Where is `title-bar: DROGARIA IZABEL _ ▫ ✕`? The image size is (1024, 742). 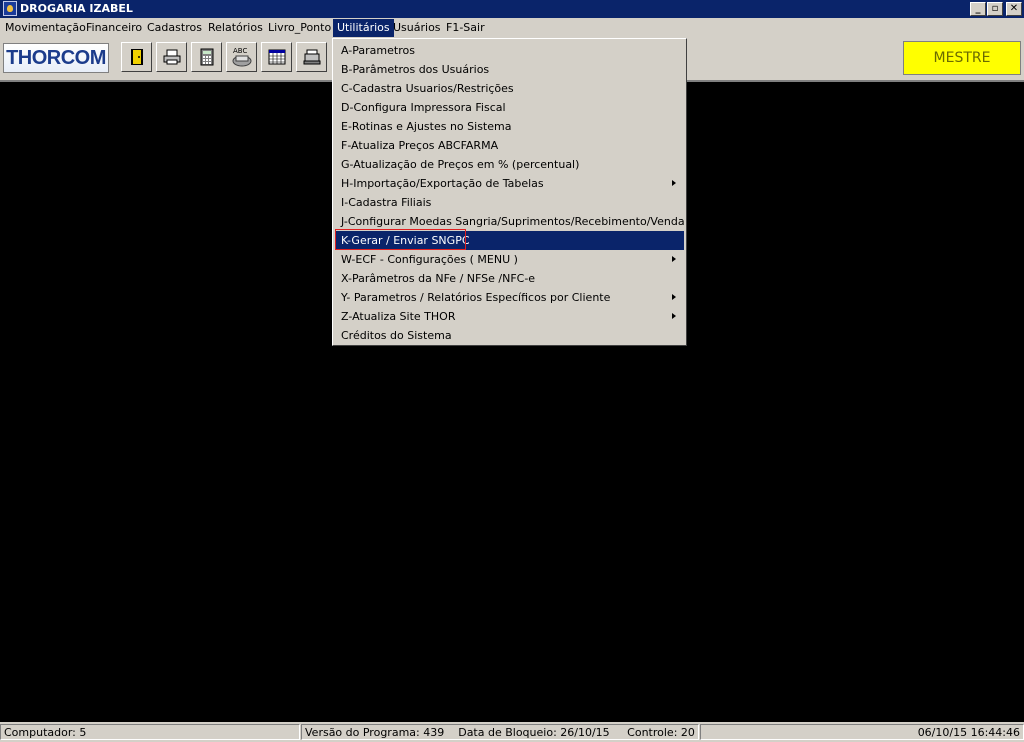 title-bar: DROGARIA IZABEL _ ▫ ✕ is located at coordinates (512, 9).